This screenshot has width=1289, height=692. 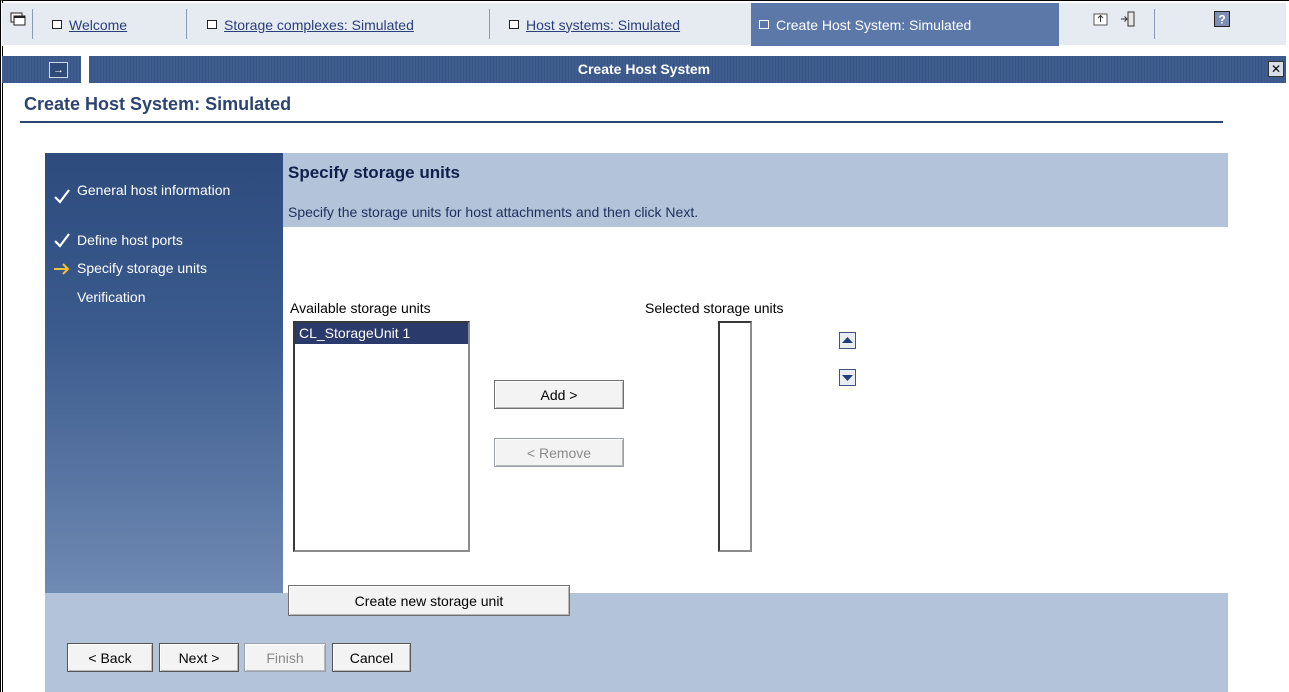 I want to click on close-icon: ✕, so click(x=1276, y=69).